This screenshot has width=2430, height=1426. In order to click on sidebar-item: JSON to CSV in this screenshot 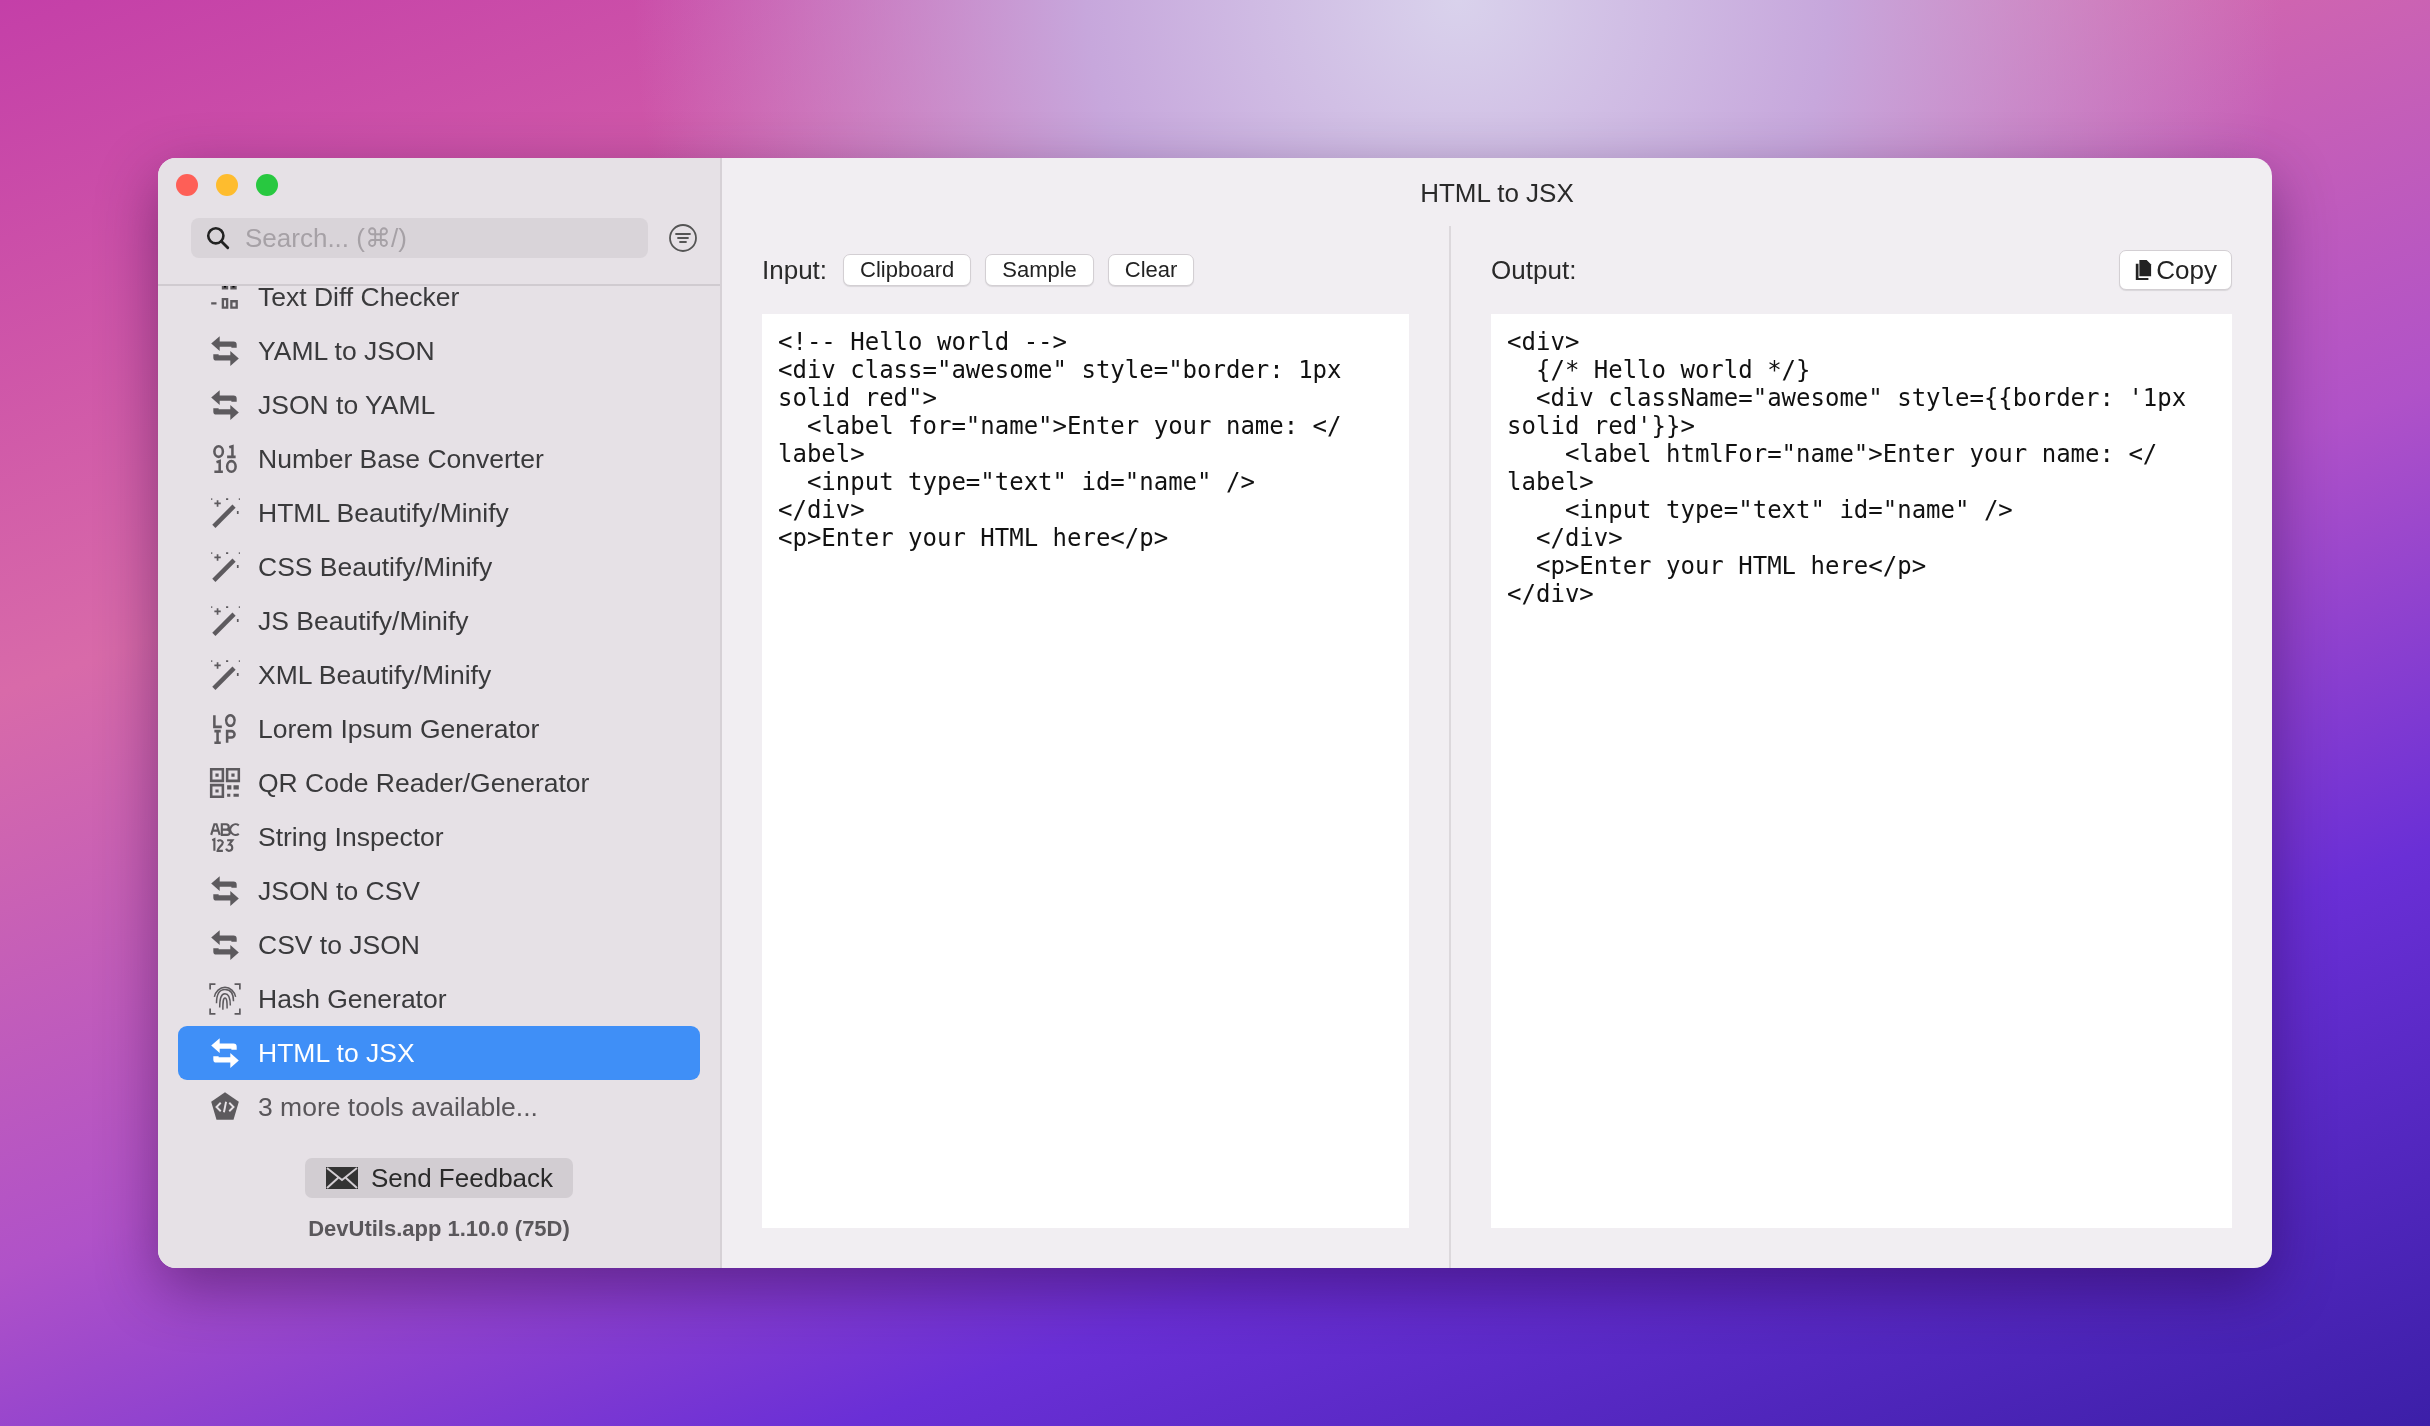, I will do `click(439, 891)`.